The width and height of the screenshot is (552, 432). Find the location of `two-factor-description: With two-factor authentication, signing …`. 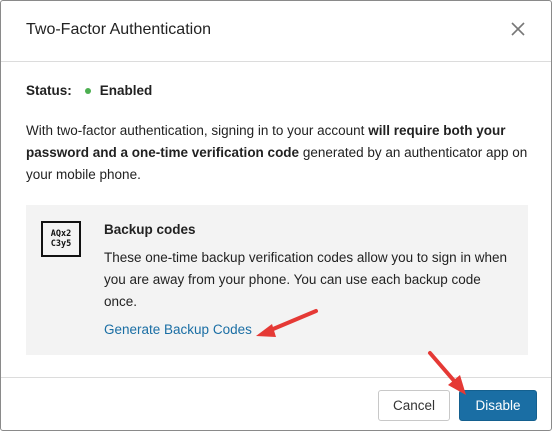

two-factor-description: With two-factor authentication, signing … is located at coordinates (278, 153).